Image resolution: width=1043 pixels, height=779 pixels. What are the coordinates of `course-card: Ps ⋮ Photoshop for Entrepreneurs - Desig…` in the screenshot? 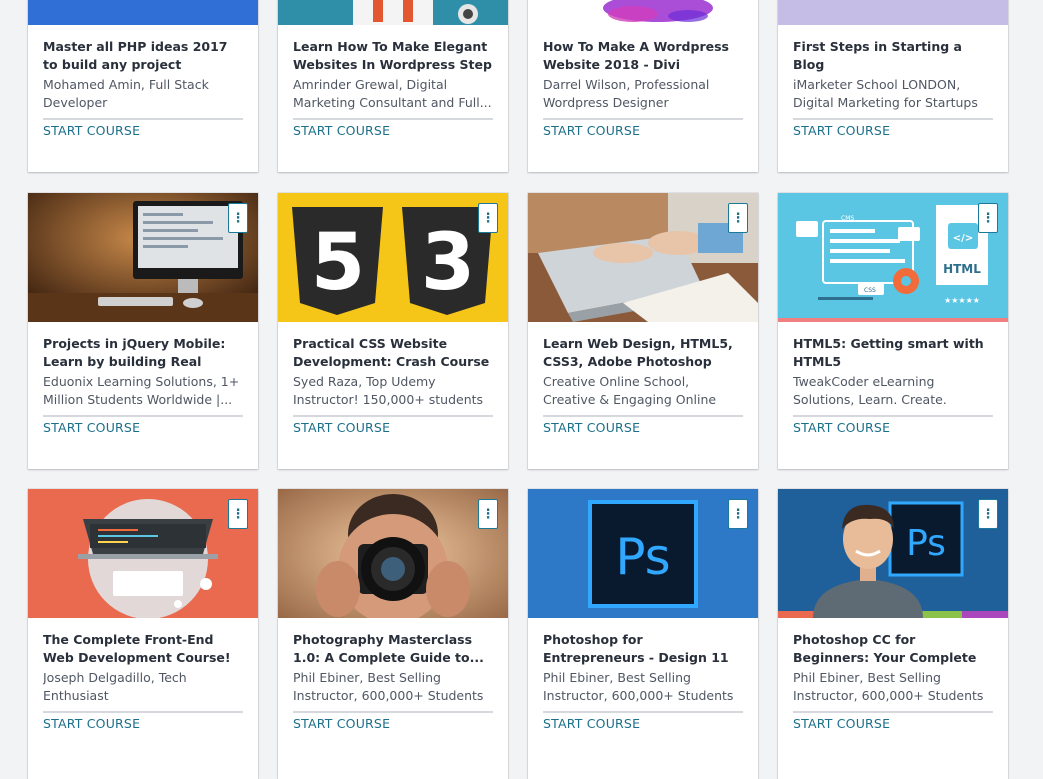 It's located at (643, 634).